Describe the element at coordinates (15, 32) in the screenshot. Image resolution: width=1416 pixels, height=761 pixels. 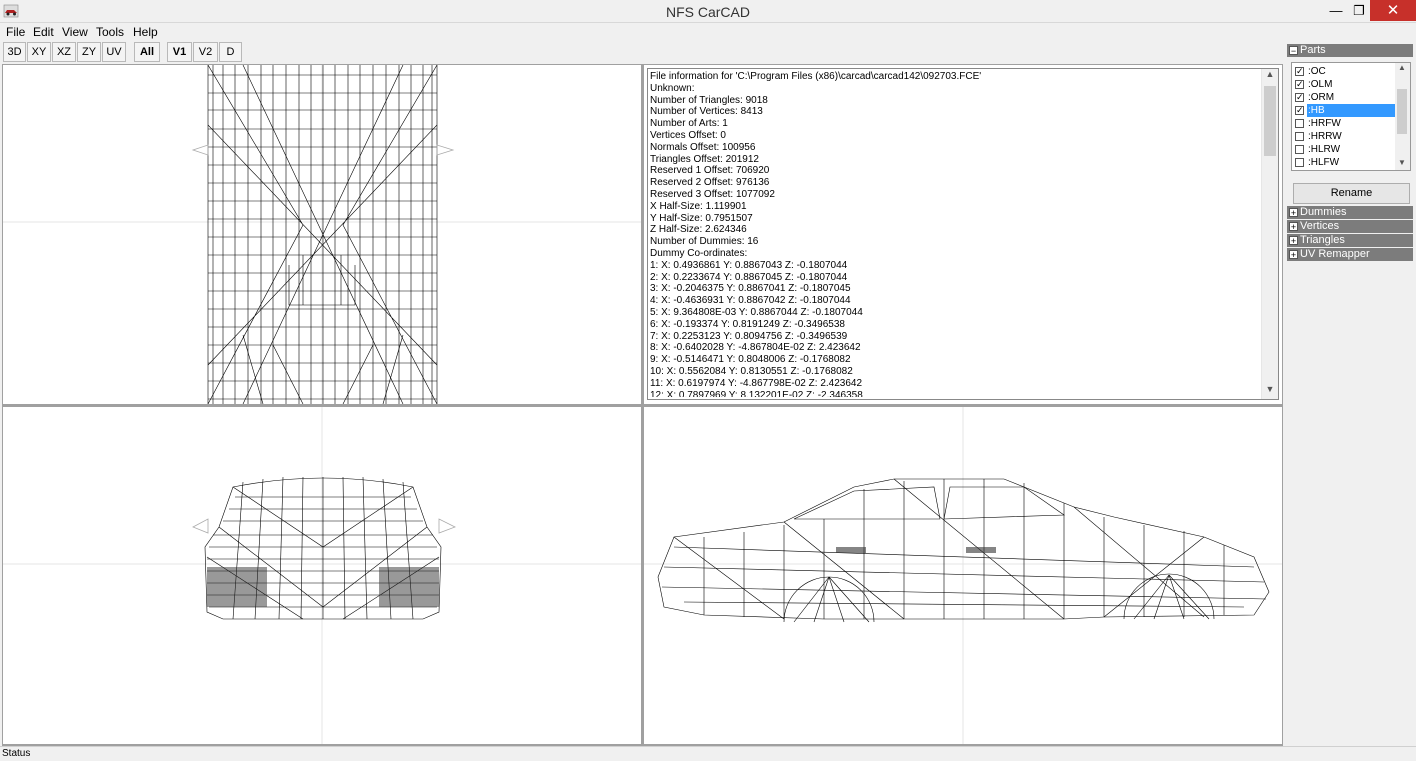
I see `menu-file: File` at that location.